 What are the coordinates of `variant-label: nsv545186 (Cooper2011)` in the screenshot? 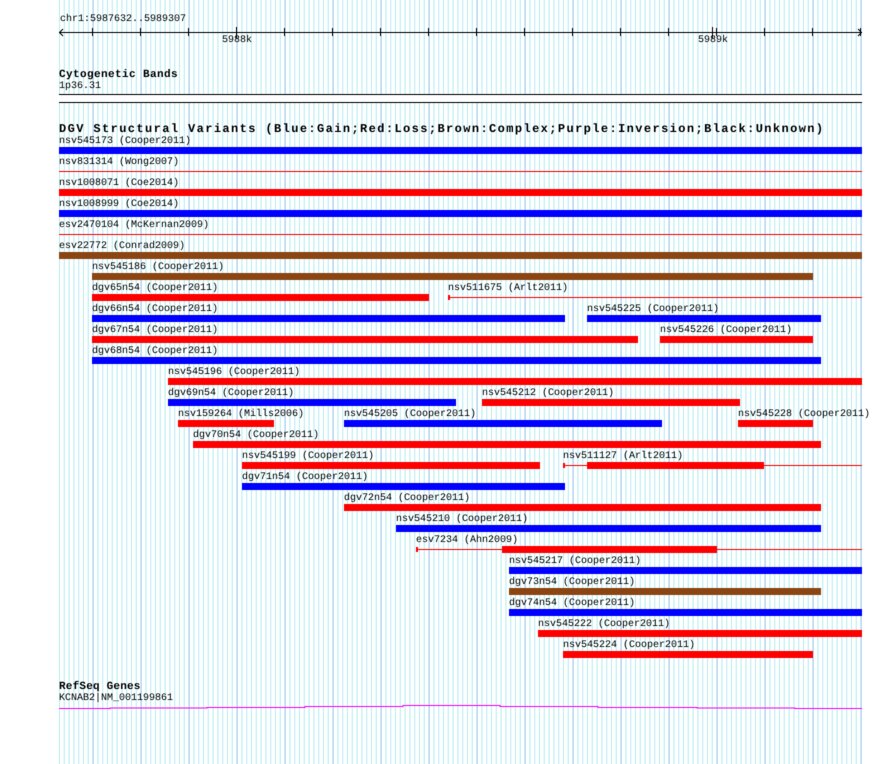 It's located at (158, 267).